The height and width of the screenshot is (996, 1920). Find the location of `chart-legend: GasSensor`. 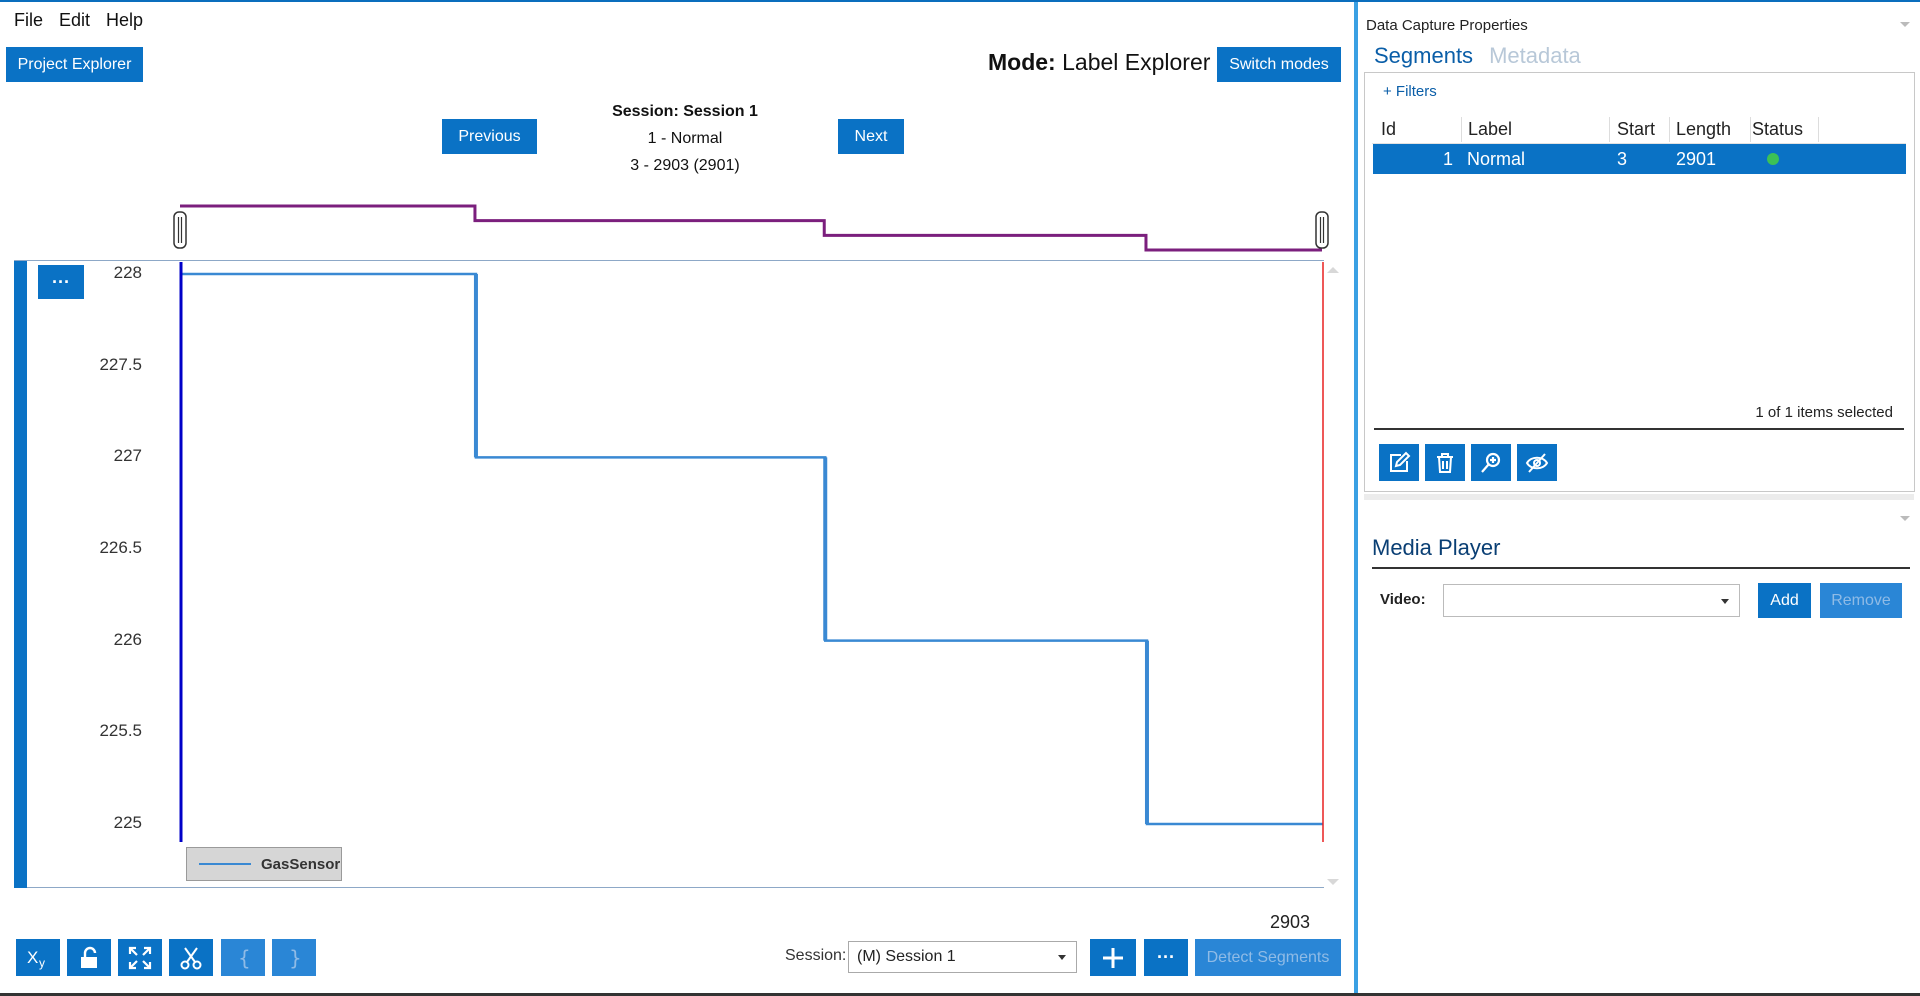

chart-legend: GasSensor is located at coordinates (264, 864).